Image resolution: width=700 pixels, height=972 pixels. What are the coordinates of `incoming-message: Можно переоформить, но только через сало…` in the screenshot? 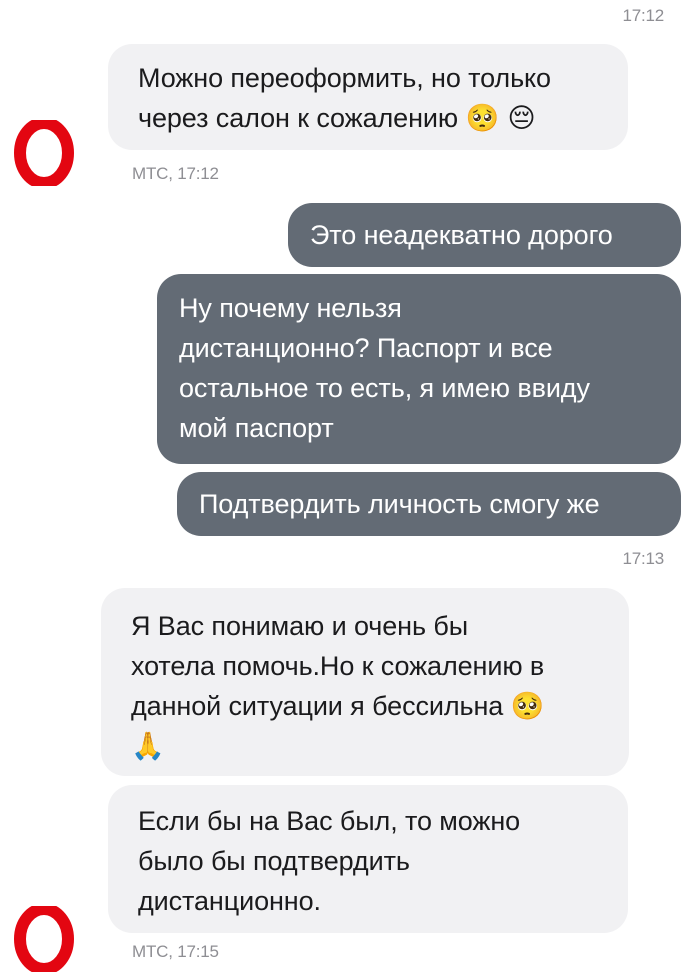 It's located at (368, 97).